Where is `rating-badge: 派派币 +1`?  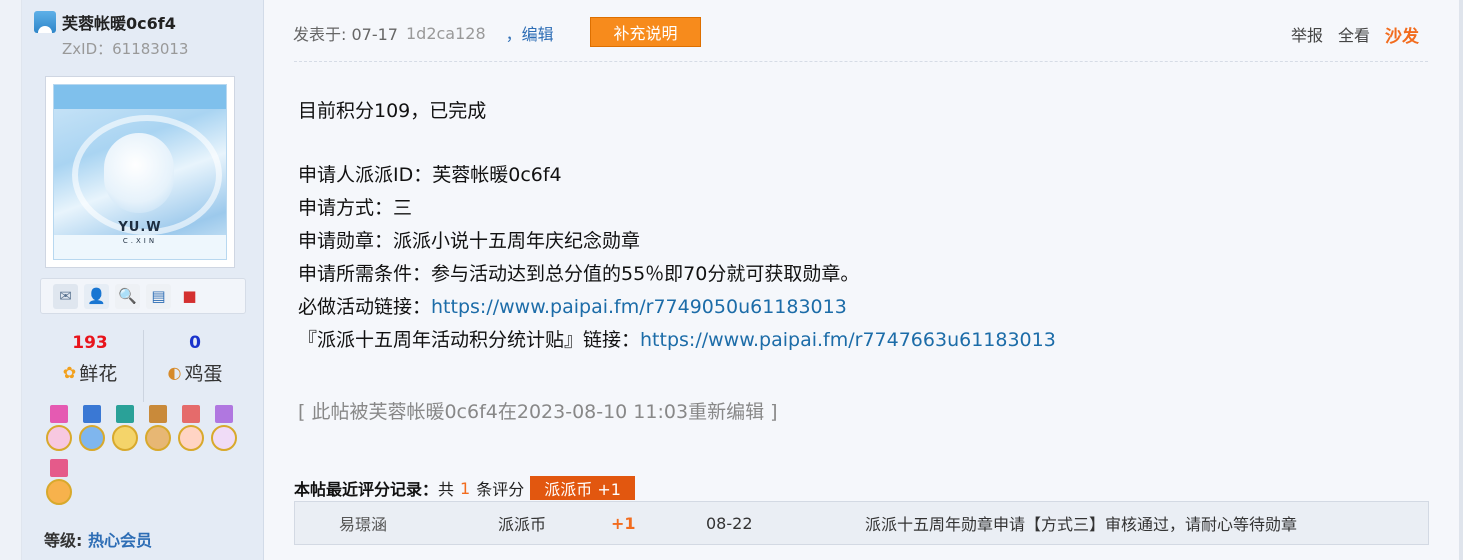 rating-badge: 派派币 +1 is located at coordinates (582, 488).